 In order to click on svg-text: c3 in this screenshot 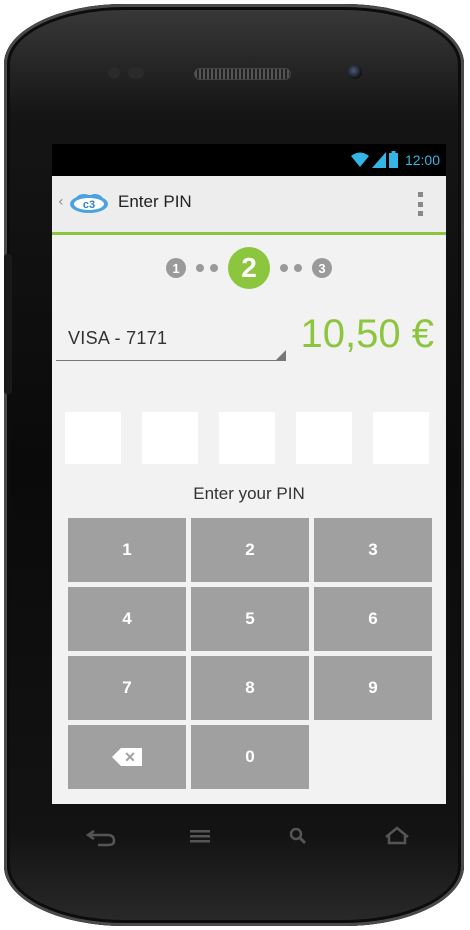, I will do `click(89, 205)`.